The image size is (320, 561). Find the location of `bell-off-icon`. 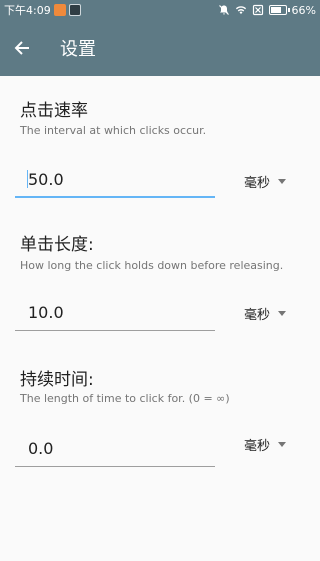

bell-off-icon is located at coordinates (224, 10).